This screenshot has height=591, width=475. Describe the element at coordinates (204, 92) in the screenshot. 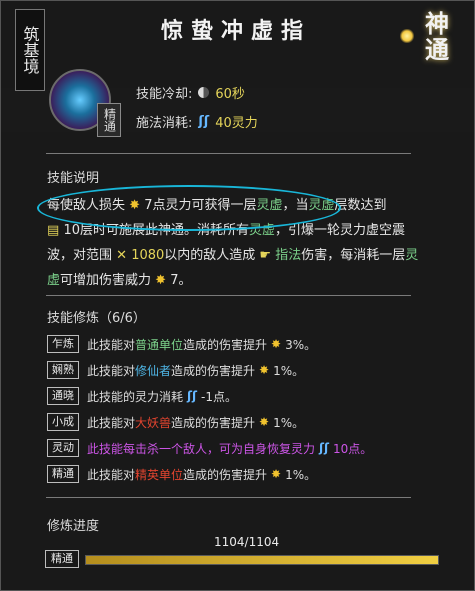

I see `cooldown-icon` at that location.